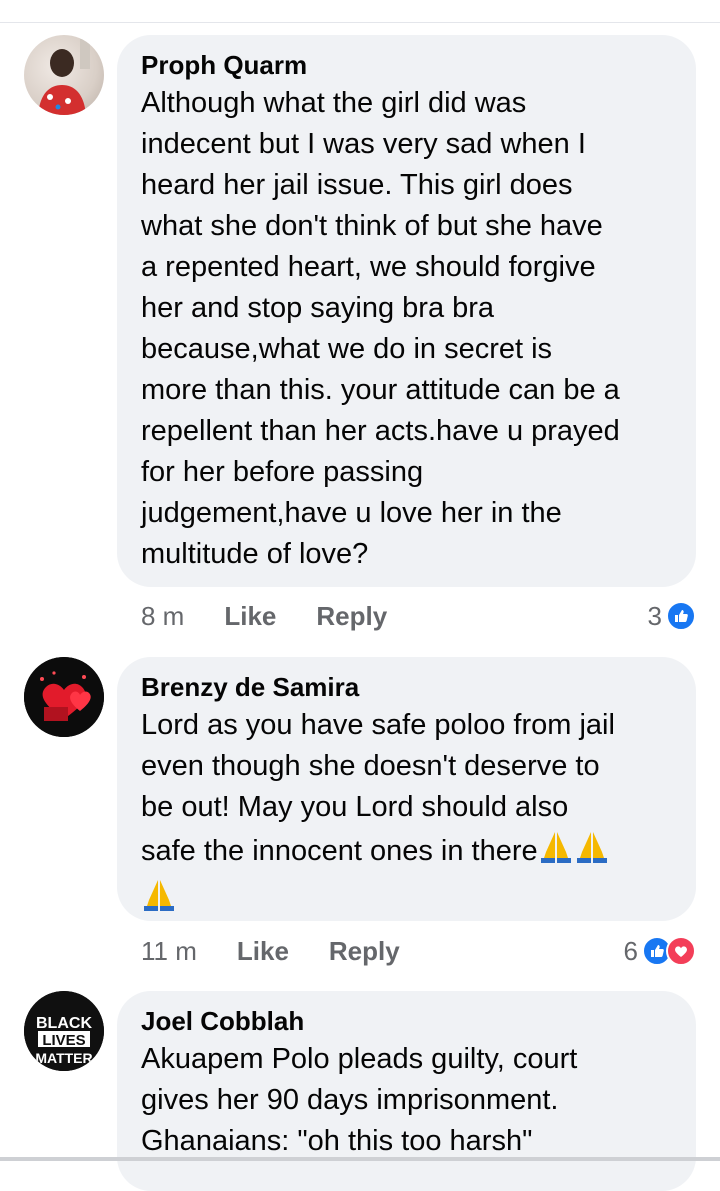 Image resolution: width=720 pixels, height=1191 pixels. I want to click on heart-box-icon, so click(64, 697).